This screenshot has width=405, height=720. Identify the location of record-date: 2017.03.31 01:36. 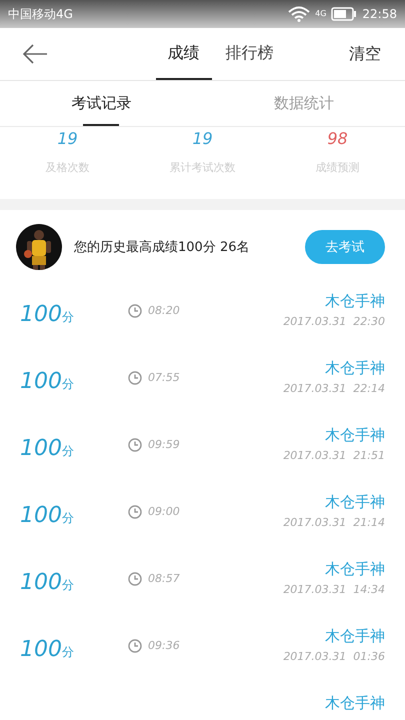
(334, 656).